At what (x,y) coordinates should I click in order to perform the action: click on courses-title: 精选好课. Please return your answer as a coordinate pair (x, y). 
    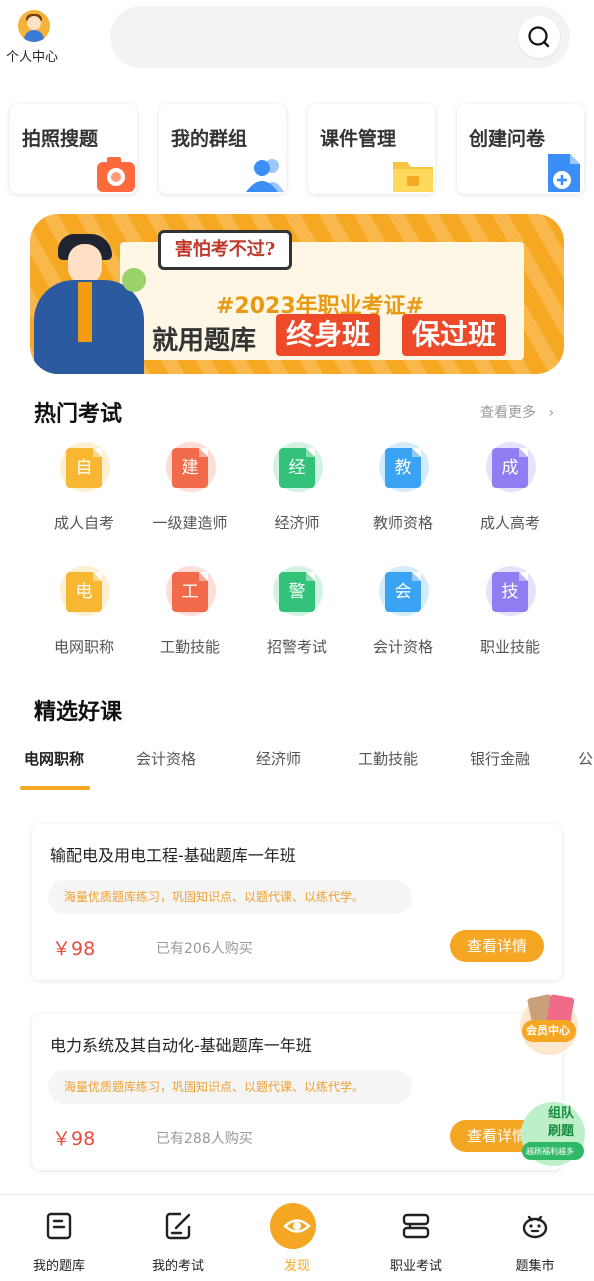
    Looking at the image, I should click on (78, 712).